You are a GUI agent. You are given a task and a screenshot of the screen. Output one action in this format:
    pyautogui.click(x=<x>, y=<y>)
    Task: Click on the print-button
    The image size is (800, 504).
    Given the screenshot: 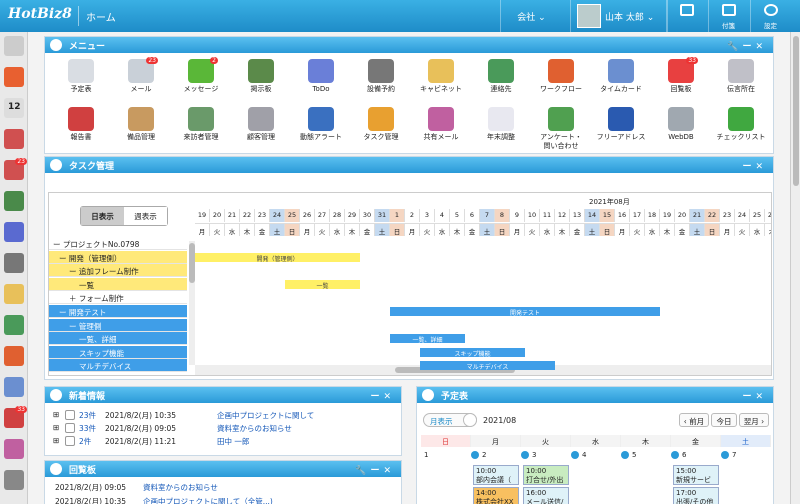 What is the action you would take?
    pyautogui.click(x=686, y=16)
    